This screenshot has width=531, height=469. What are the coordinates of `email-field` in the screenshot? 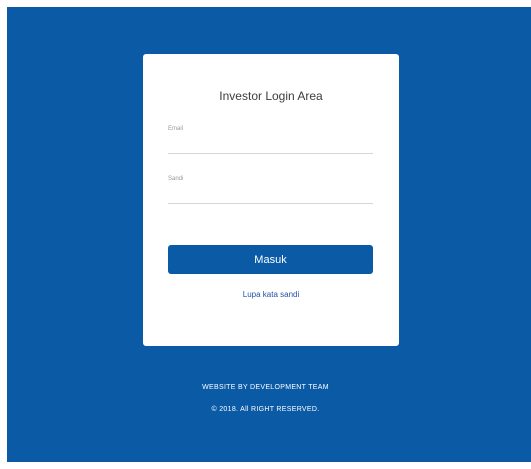 It's located at (270, 145).